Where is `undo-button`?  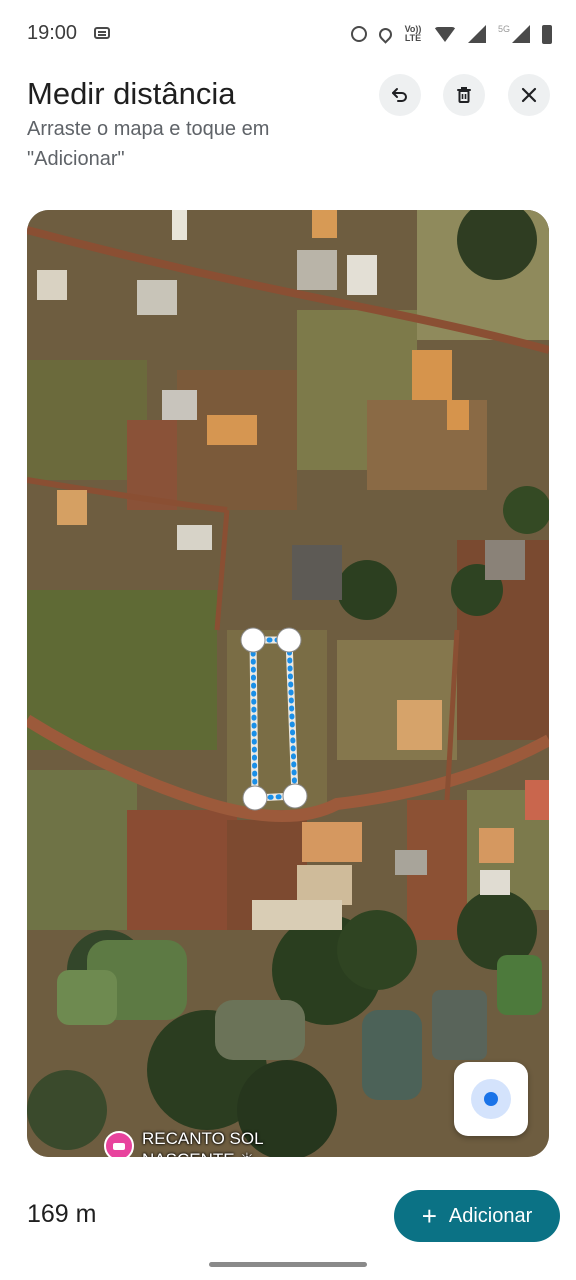 undo-button is located at coordinates (400, 95).